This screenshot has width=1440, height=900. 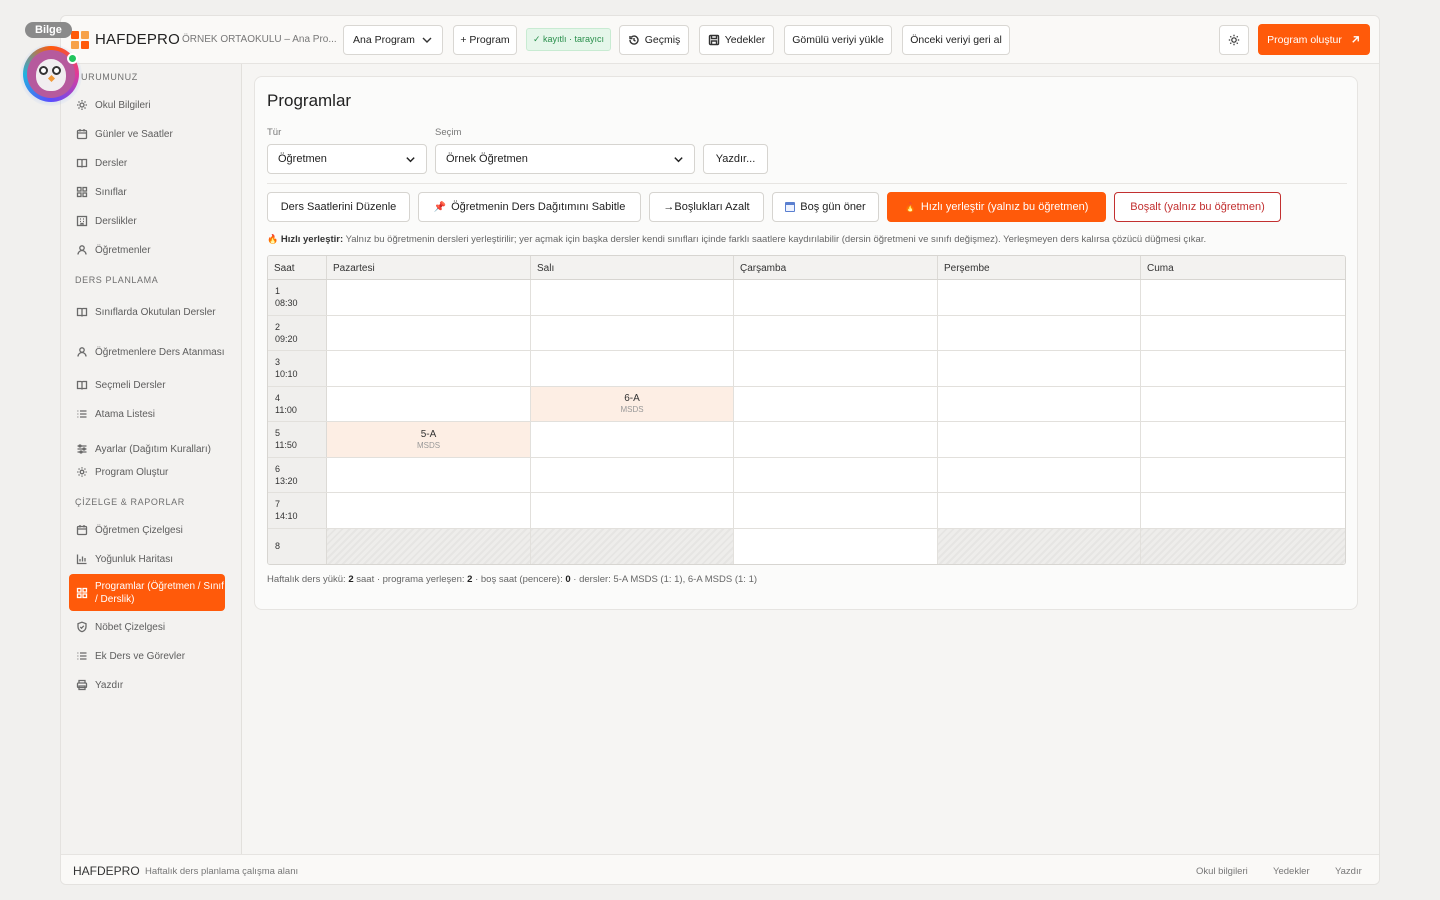 What do you see at coordinates (790, 207) in the screenshot?
I see `calendar-icon` at bounding box center [790, 207].